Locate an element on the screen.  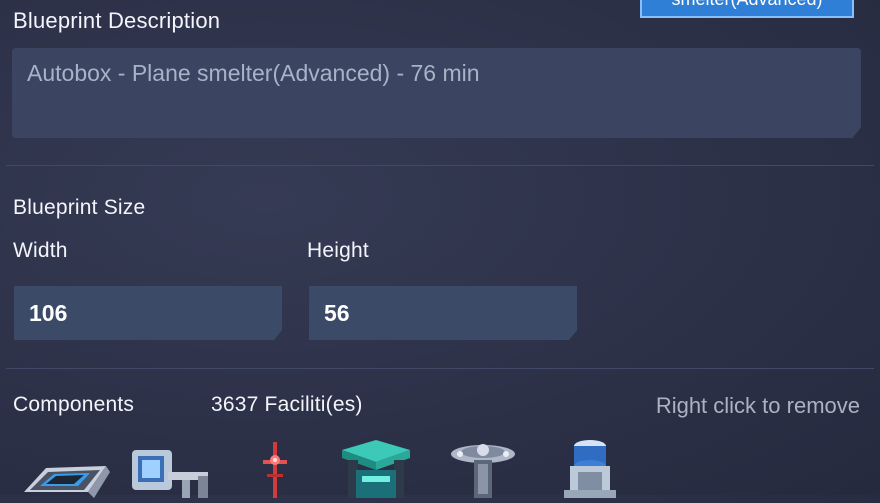
height-label: Height is located at coordinates (338, 250).